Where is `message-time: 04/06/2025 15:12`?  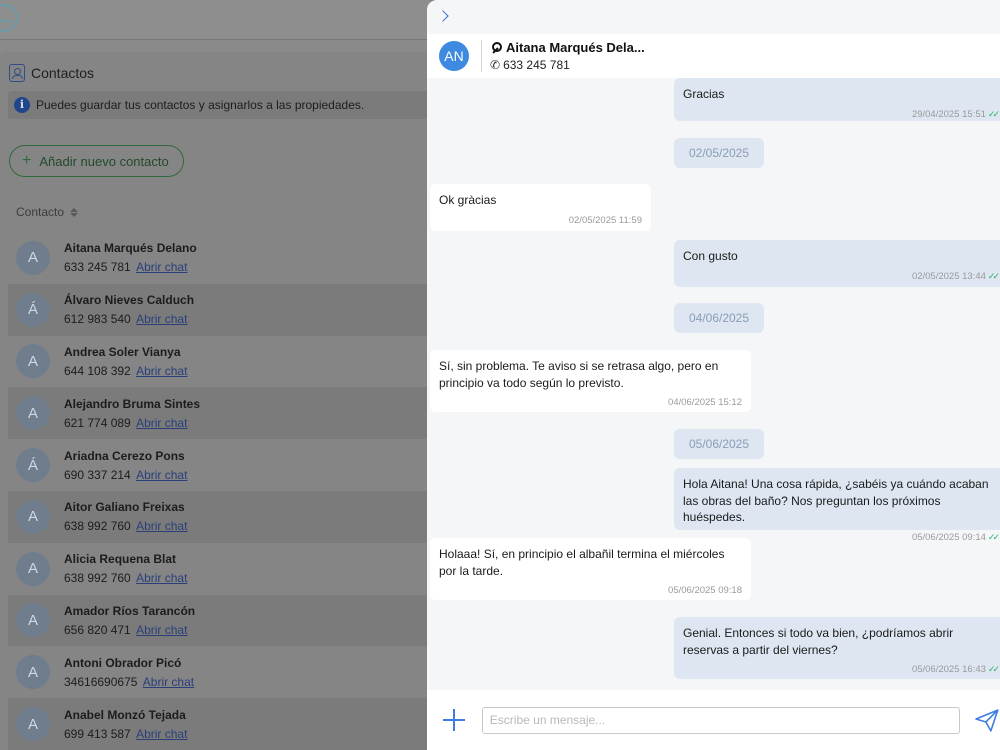 message-time: 04/06/2025 15:12 is located at coordinates (705, 402).